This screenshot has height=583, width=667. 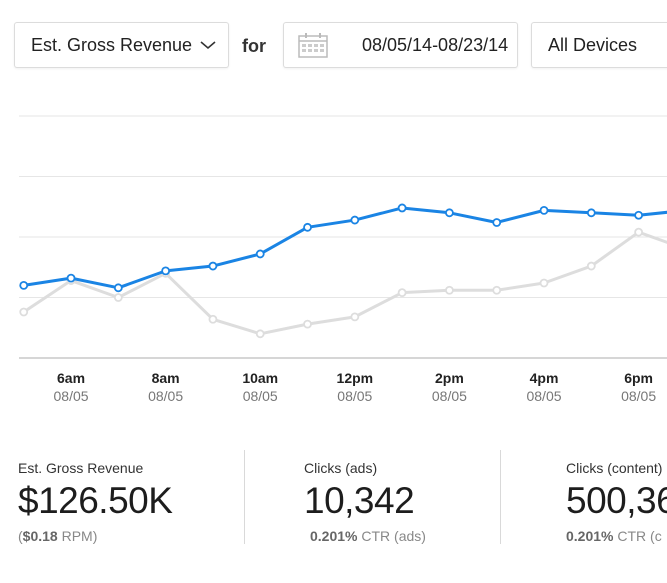 I want to click on stat-value: $126.50K, so click(x=95, y=500).